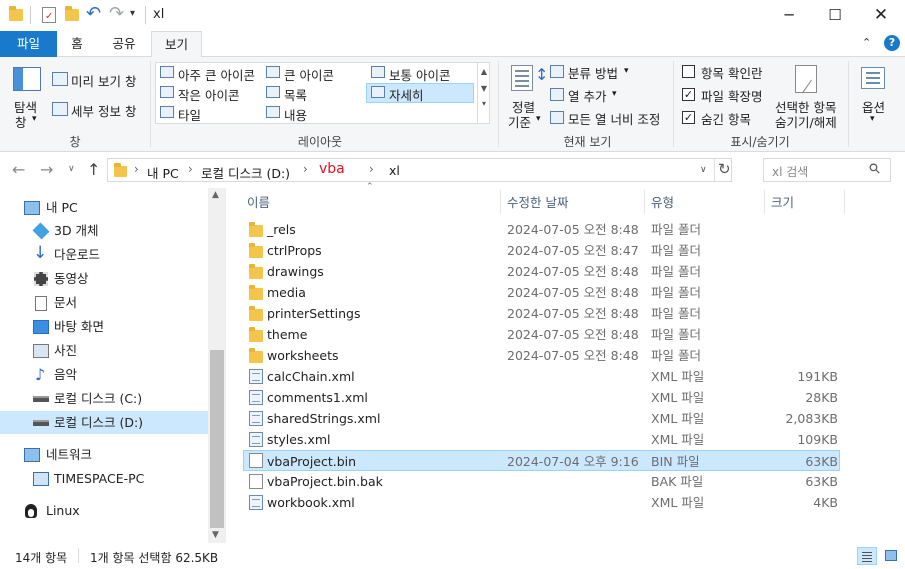 The image size is (905, 569). What do you see at coordinates (49, 15) in the screenshot?
I see `properties-icon: ✓` at bounding box center [49, 15].